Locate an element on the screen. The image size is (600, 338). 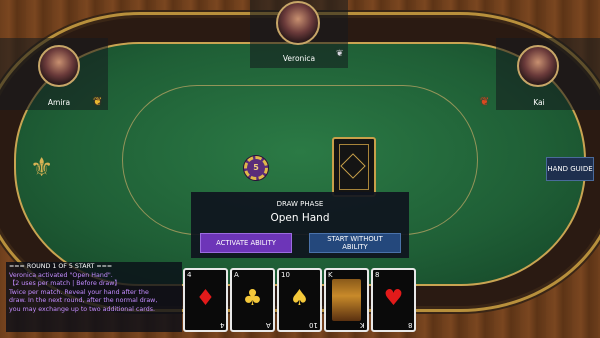
hand-card: 10 ♠ 10 is located at coordinates (299, 300).